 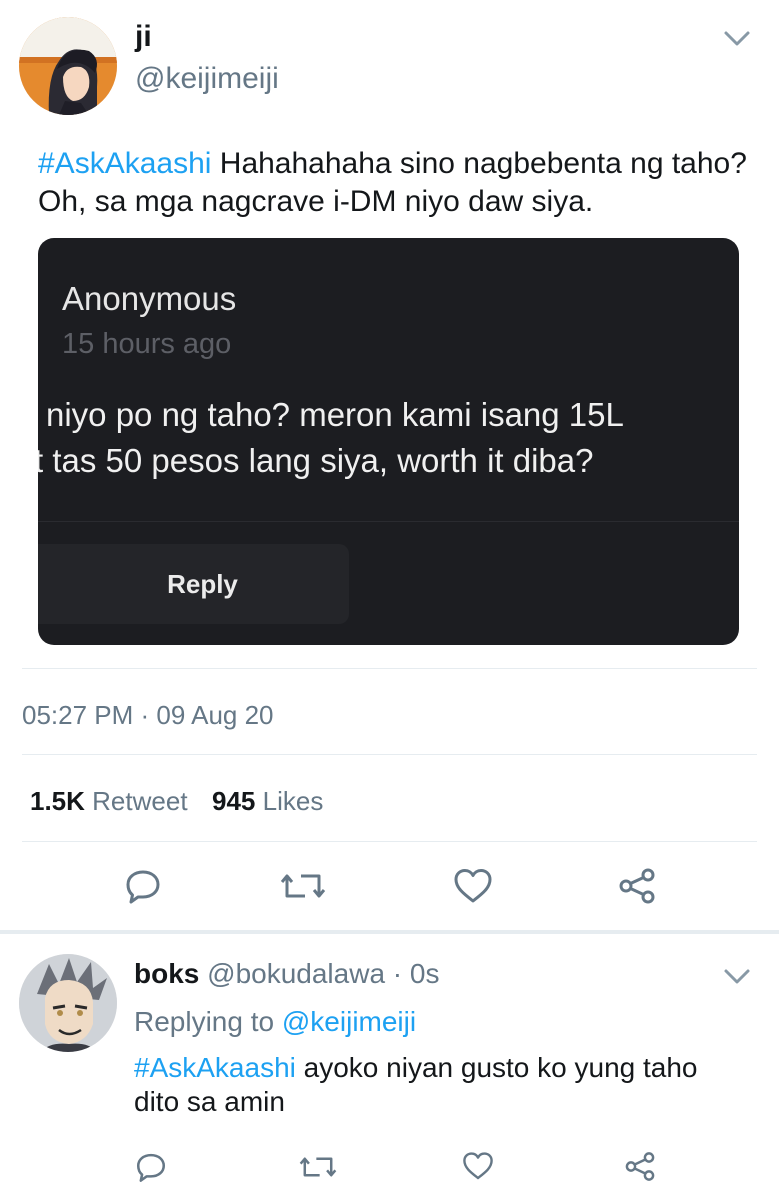 I want to click on card-time: 15 hours ago, so click(x=147, y=344).